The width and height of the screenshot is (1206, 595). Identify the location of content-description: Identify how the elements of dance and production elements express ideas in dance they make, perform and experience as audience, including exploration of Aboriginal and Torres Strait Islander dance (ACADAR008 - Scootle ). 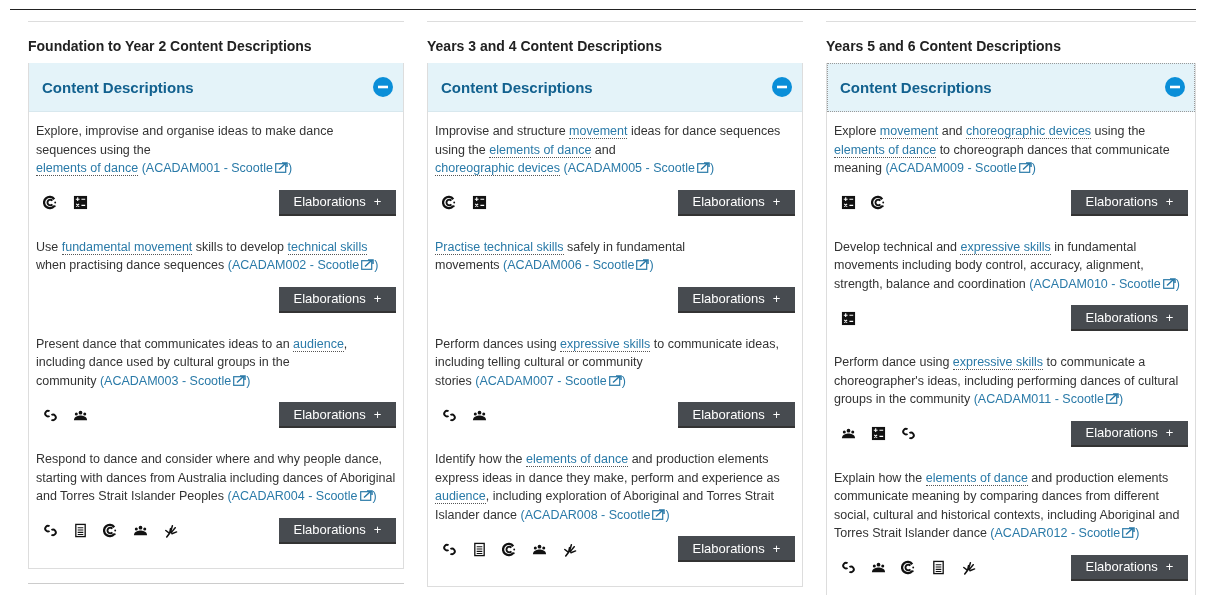
(608, 487).